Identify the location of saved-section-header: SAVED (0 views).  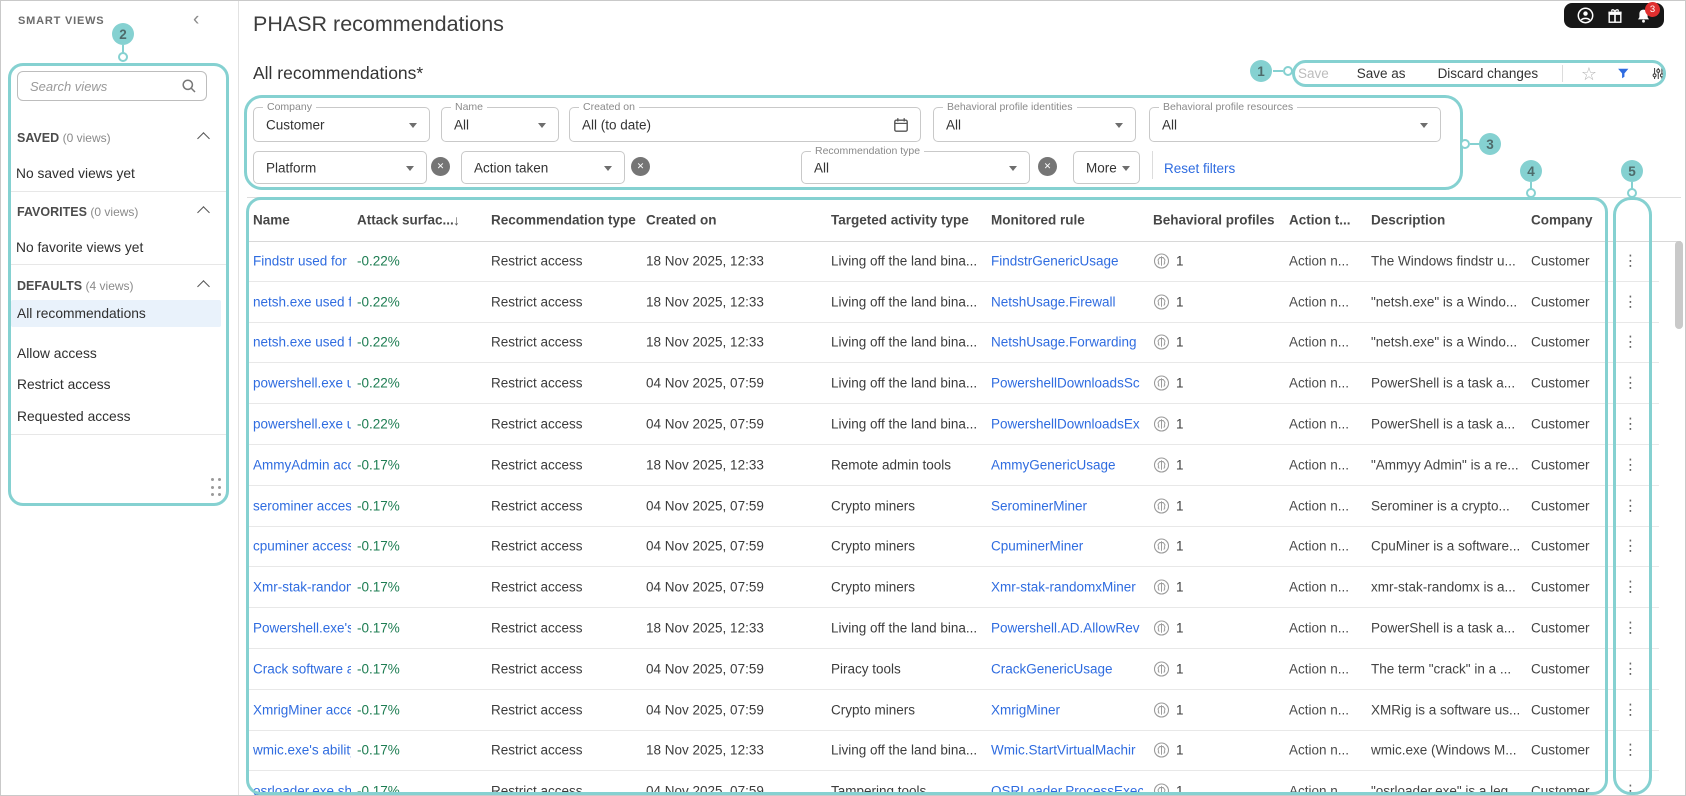
(64, 138).